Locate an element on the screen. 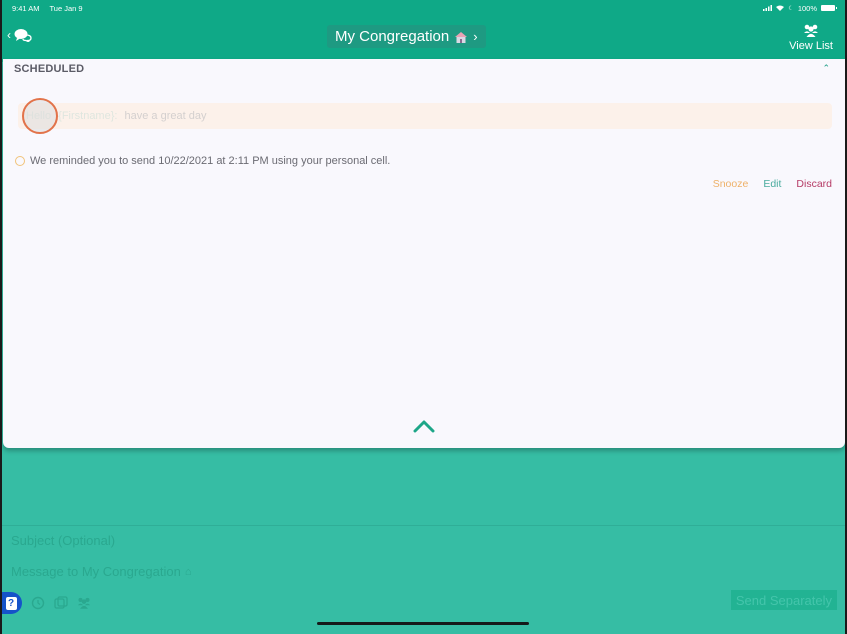 The width and height of the screenshot is (847, 634). help-icon: ? is located at coordinates (11, 603).